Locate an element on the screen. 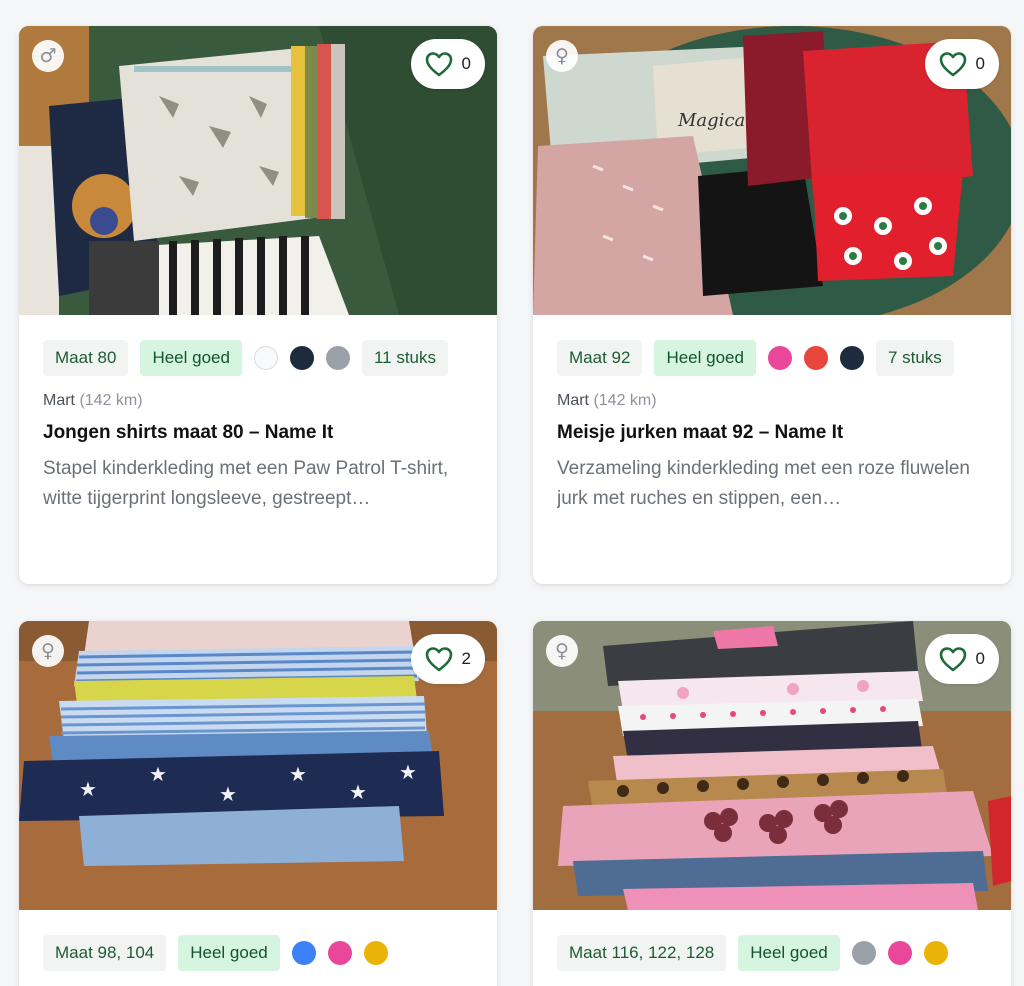  listing-info: Maat 116, 122, 128 Heel goed is located at coordinates (772, 940).